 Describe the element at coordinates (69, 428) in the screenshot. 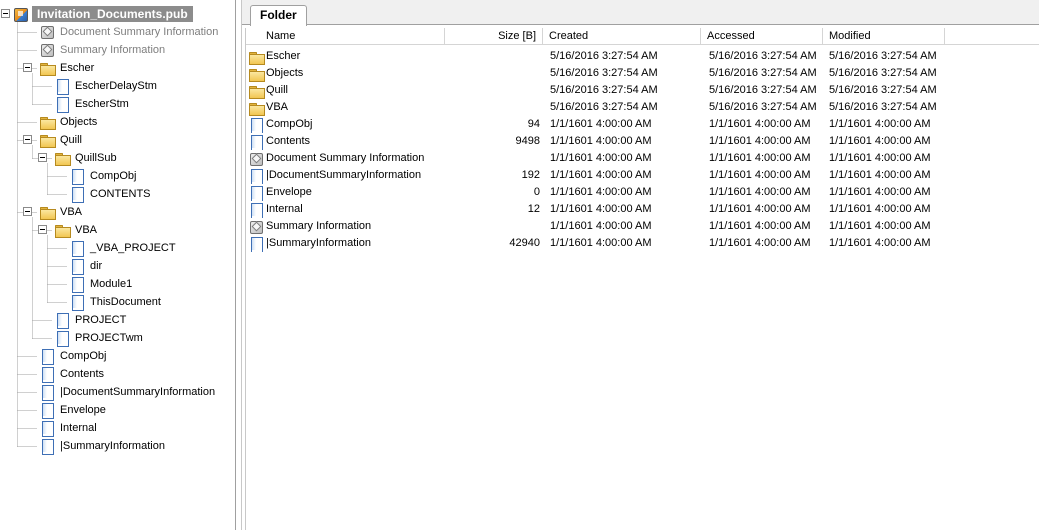

I see `tree-item: Internal` at that location.